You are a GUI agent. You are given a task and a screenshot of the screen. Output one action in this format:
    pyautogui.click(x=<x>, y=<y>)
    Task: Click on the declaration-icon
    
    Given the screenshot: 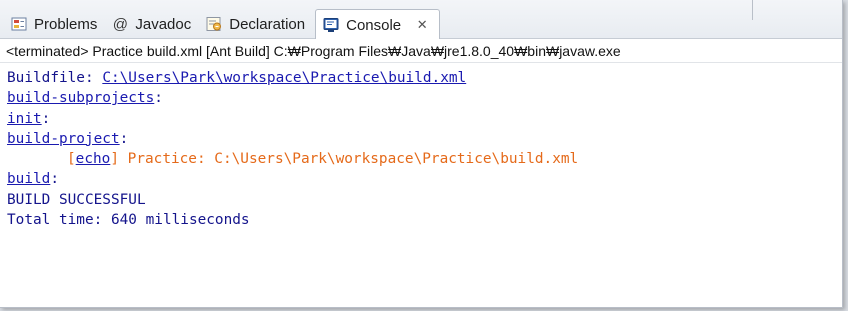 What is the action you would take?
    pyautogui.click(x=214, y=24)
    